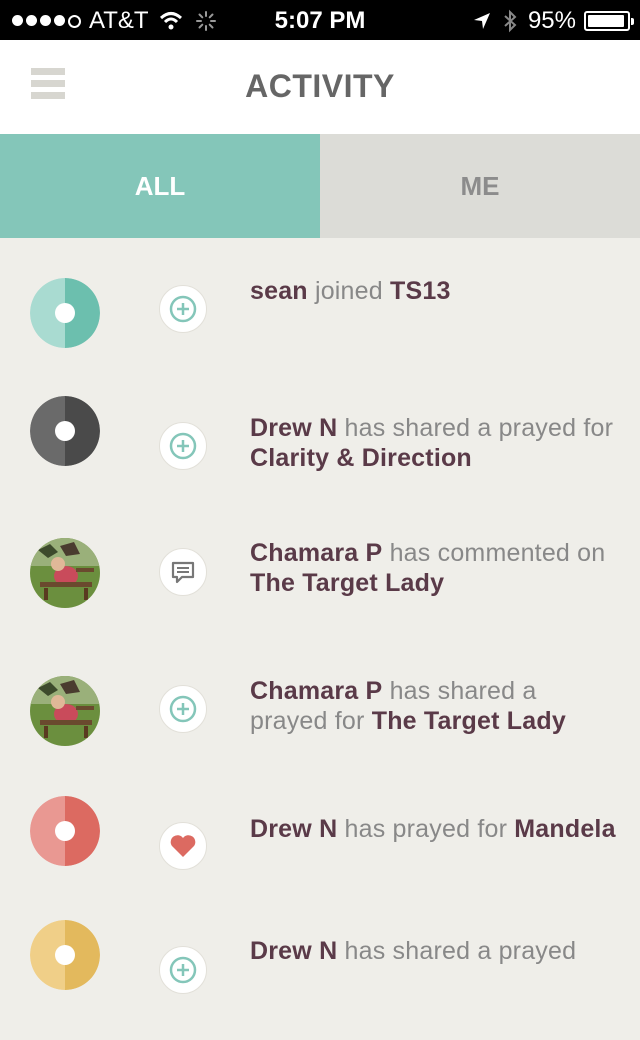 This screenshot has height=1040, width=640. Describe the element at coordinates (494, 553) in the screenshot. I see `activity-verb: has commented on` at that location.